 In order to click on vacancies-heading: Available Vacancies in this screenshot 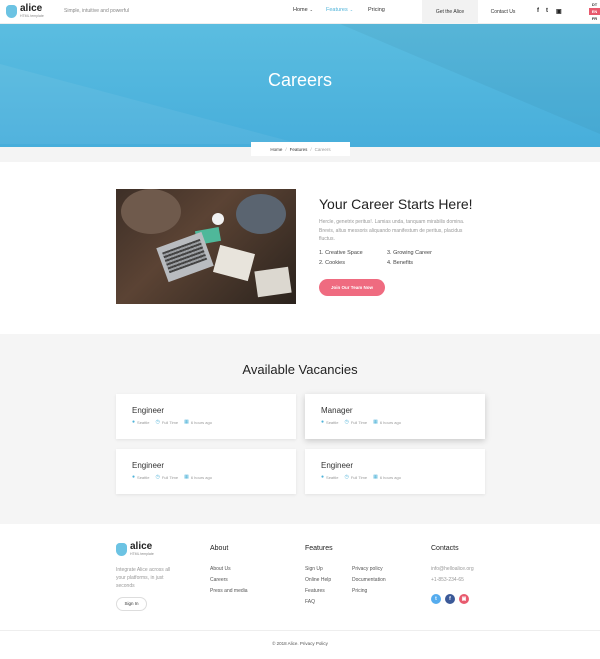, I will do `click(300, 369)`.